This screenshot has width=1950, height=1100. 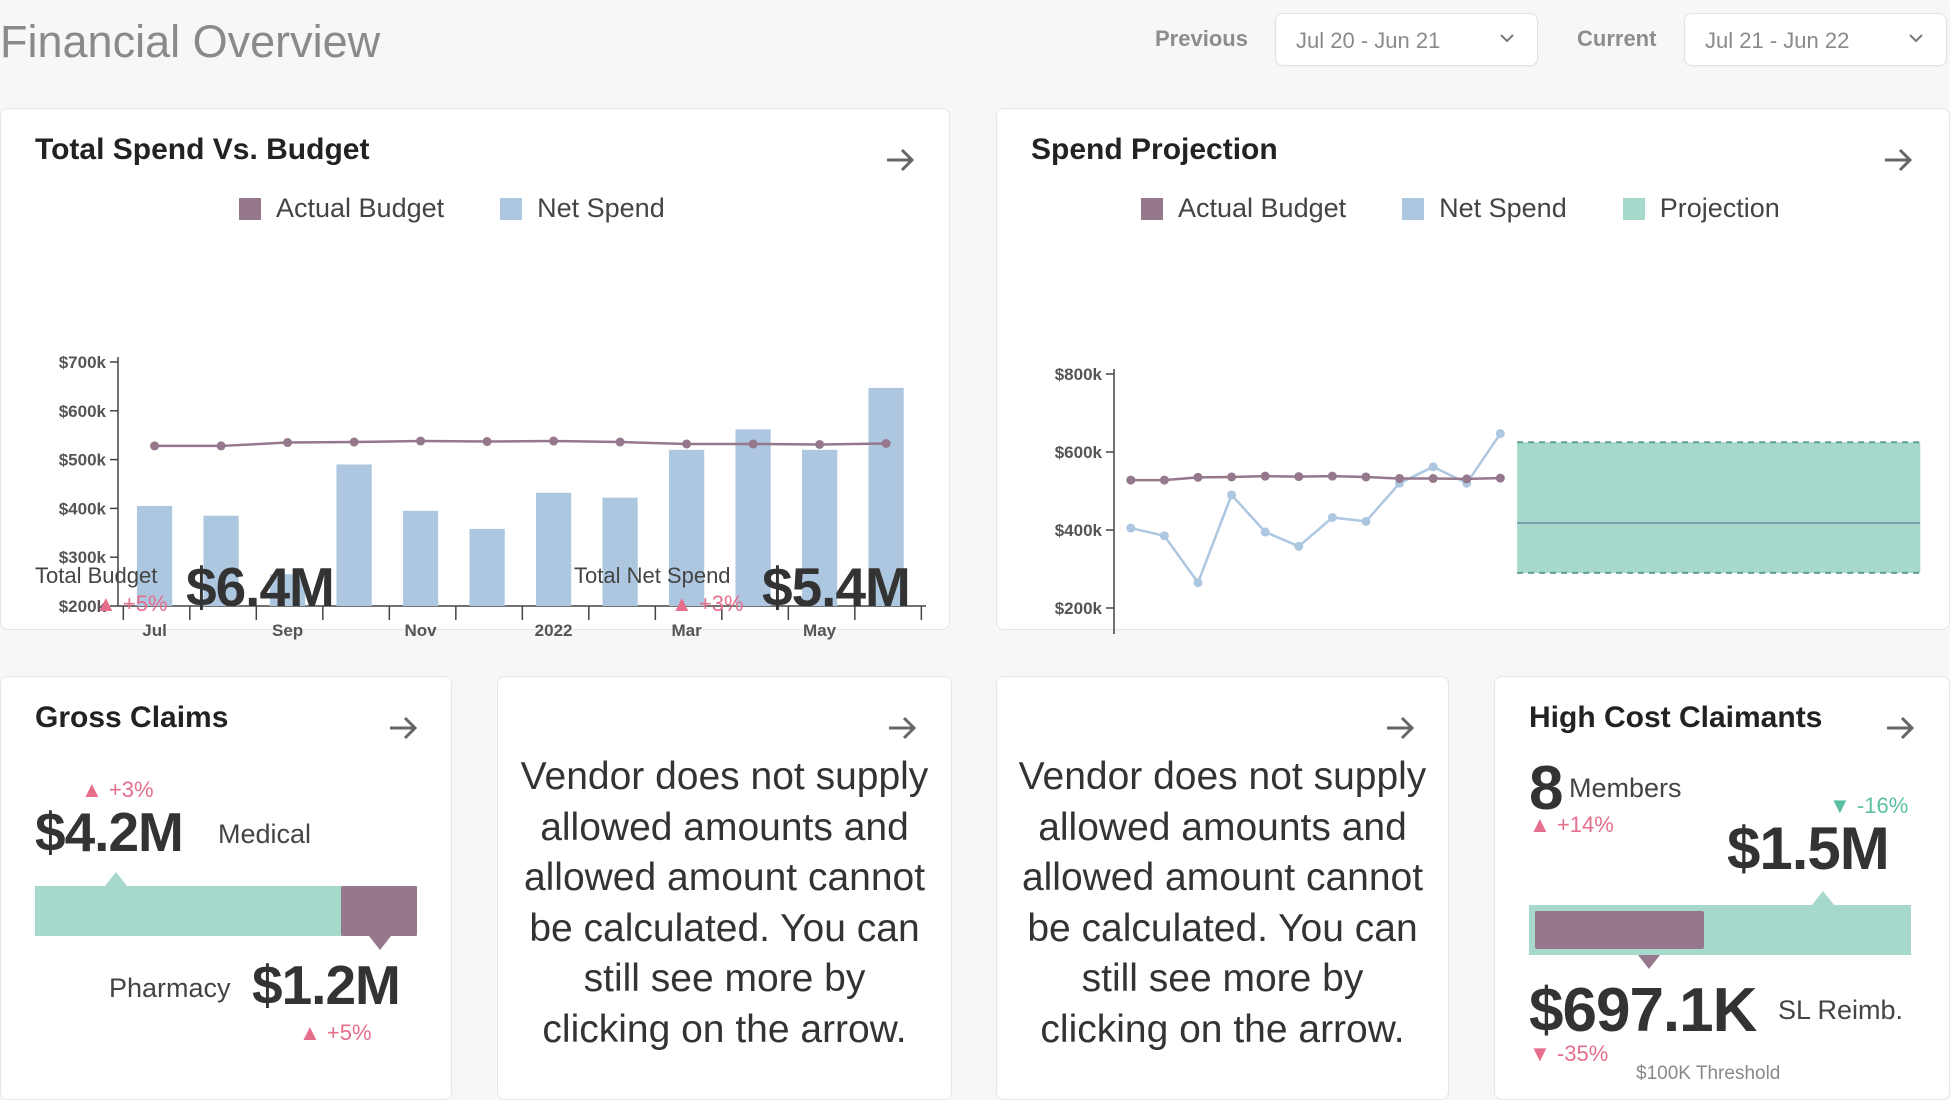 What do you see at coordinates (1676, 717) in the screenshot?
I see `card-title: High Cost Claimants` at bounding box center [1676, 717].